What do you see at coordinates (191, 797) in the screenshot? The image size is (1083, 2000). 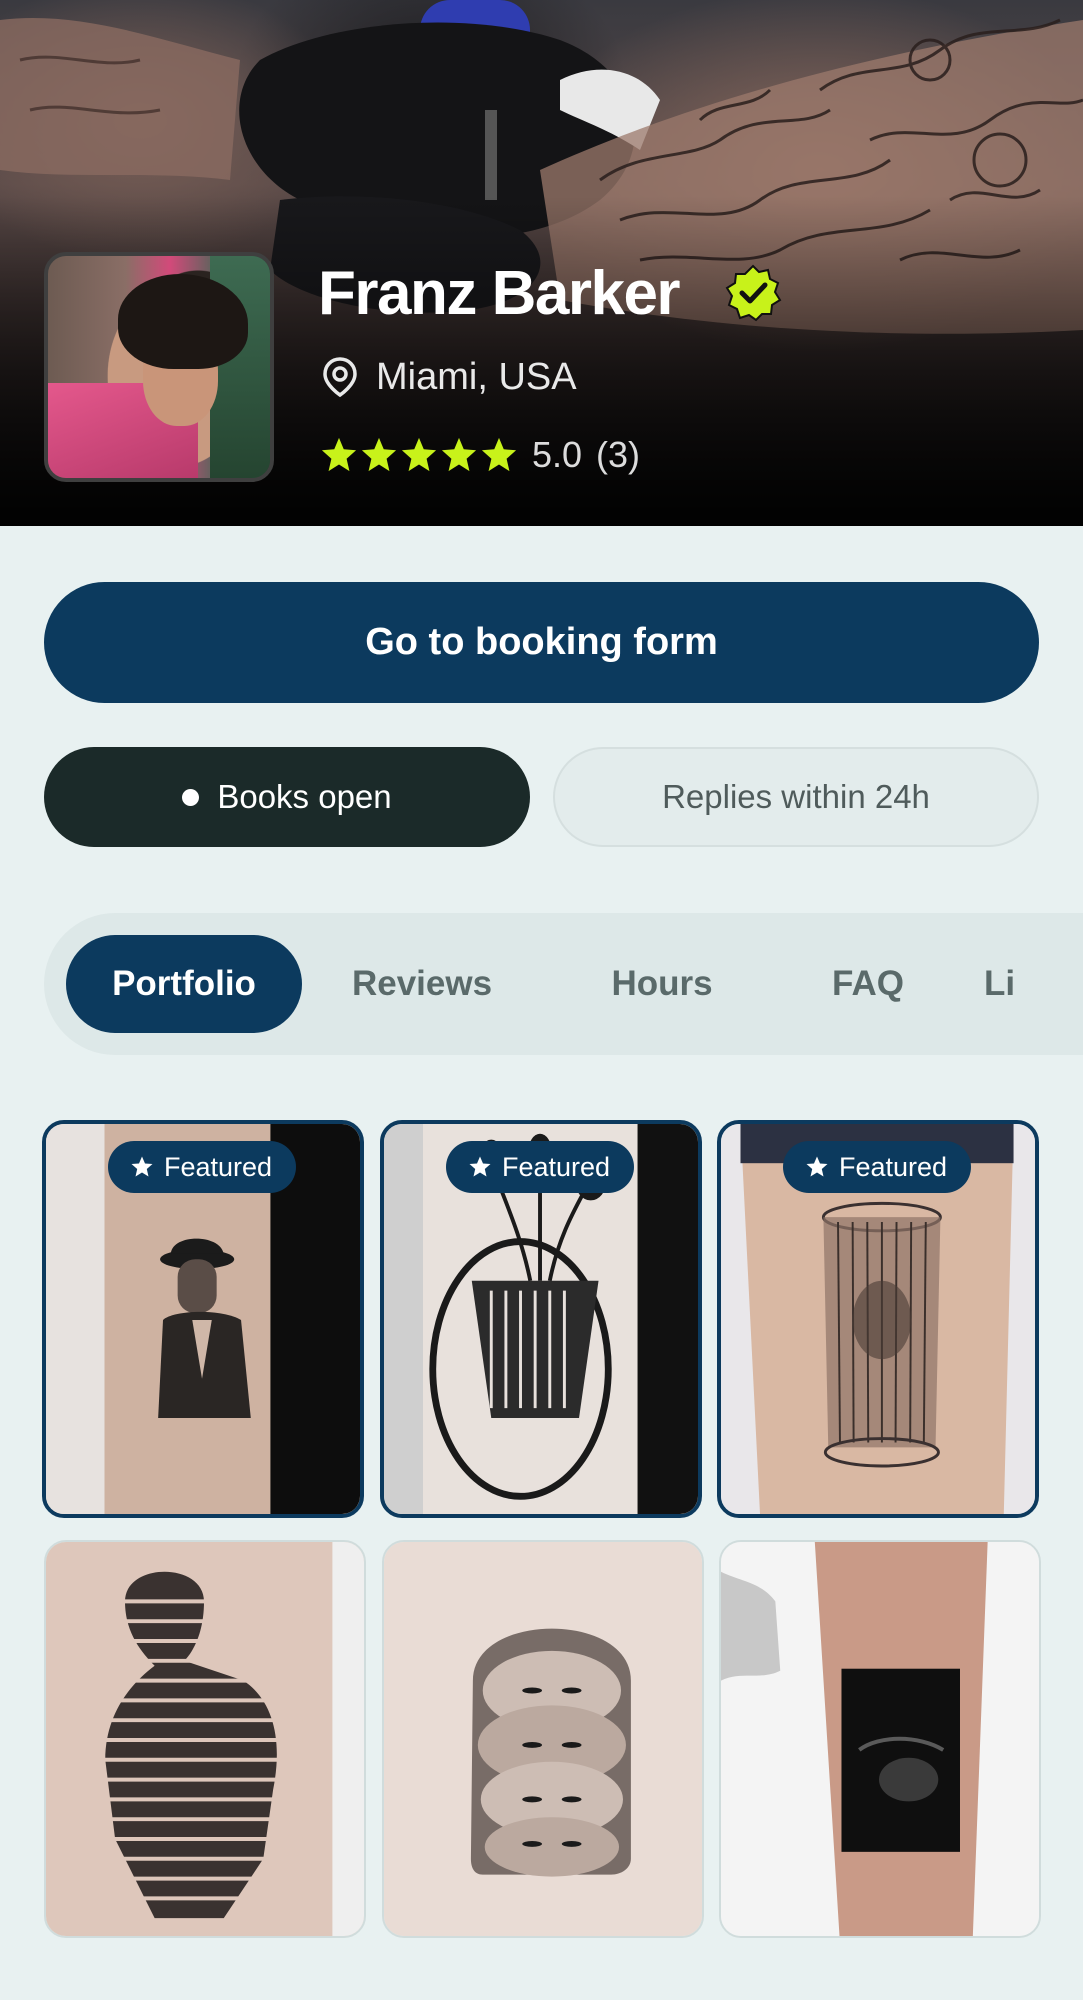 I see `status-dot-icon` at bounding box center [191, 797].